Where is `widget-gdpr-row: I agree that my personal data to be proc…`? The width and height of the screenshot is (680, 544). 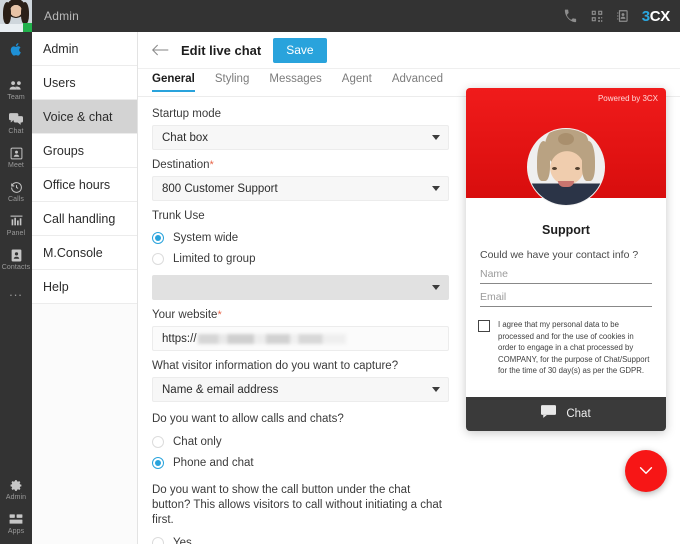
widget-gdpr-row: I agree that my personal data to be proc… is located at coordinates (566, 342).